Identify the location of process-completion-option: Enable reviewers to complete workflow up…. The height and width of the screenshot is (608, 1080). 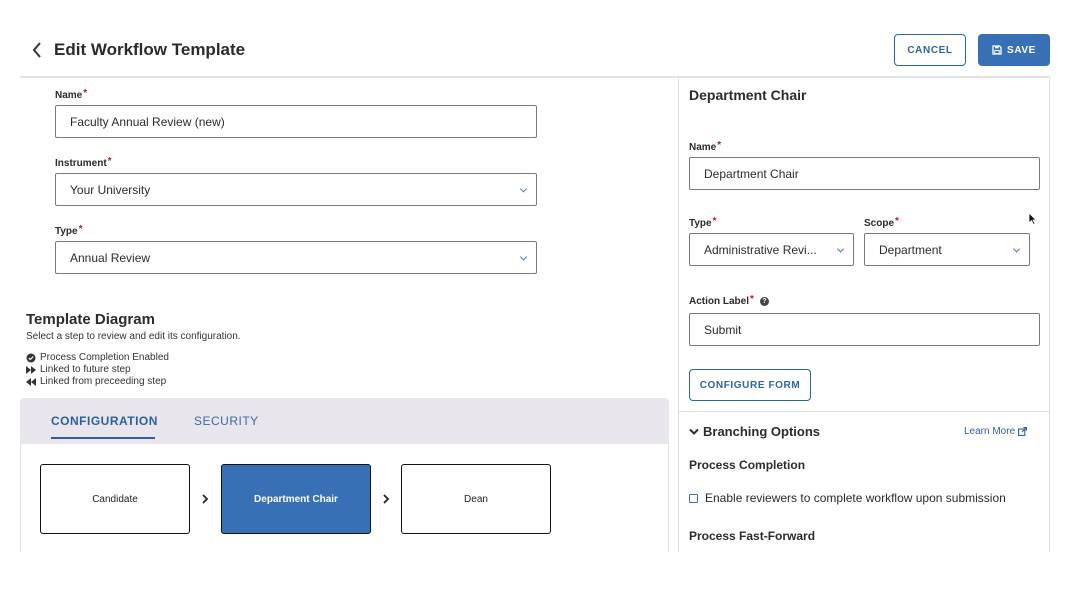
(847, 498).